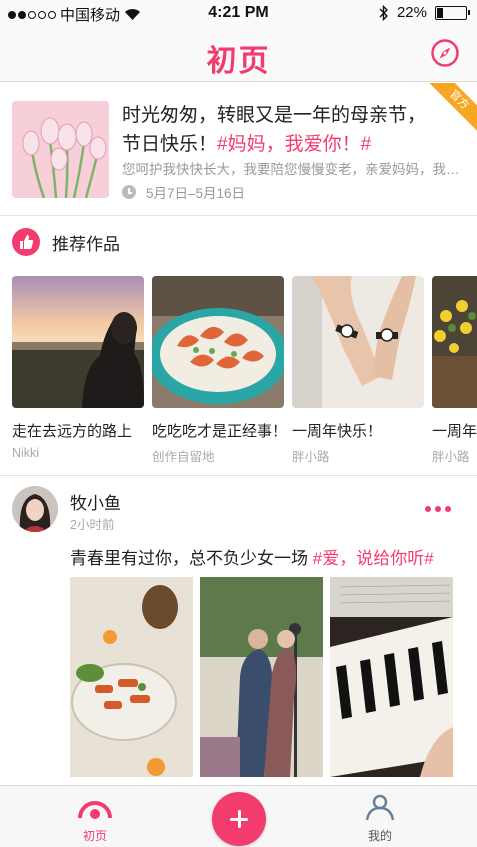 Image resolution: width=477 pixels, height=847 pixels. Describe the element at coordinates (86, 244) in the screenshot. I see `recommended-title: 推荐作品` at that location.